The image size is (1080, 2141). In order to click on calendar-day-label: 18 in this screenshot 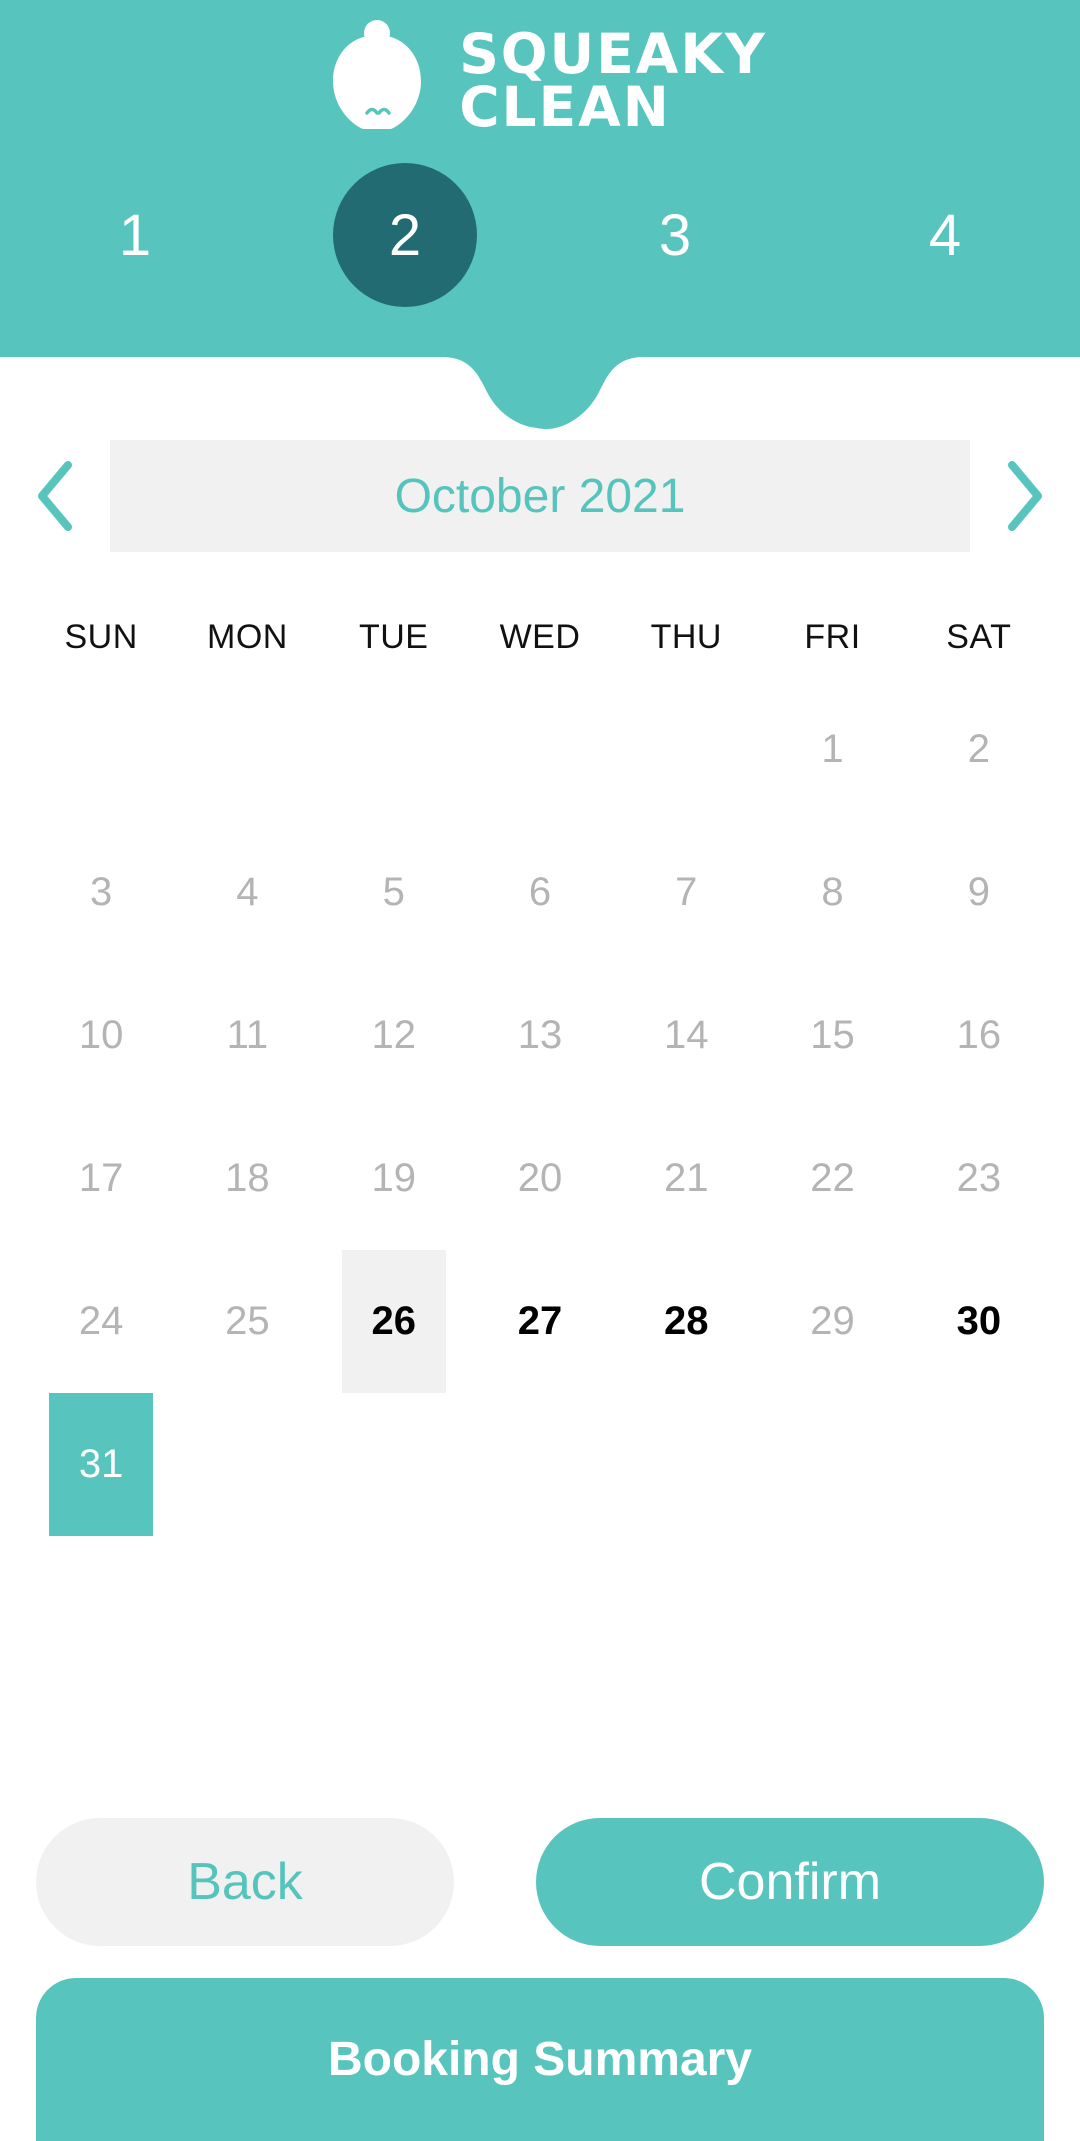, I will do `click(247, 1178)`.